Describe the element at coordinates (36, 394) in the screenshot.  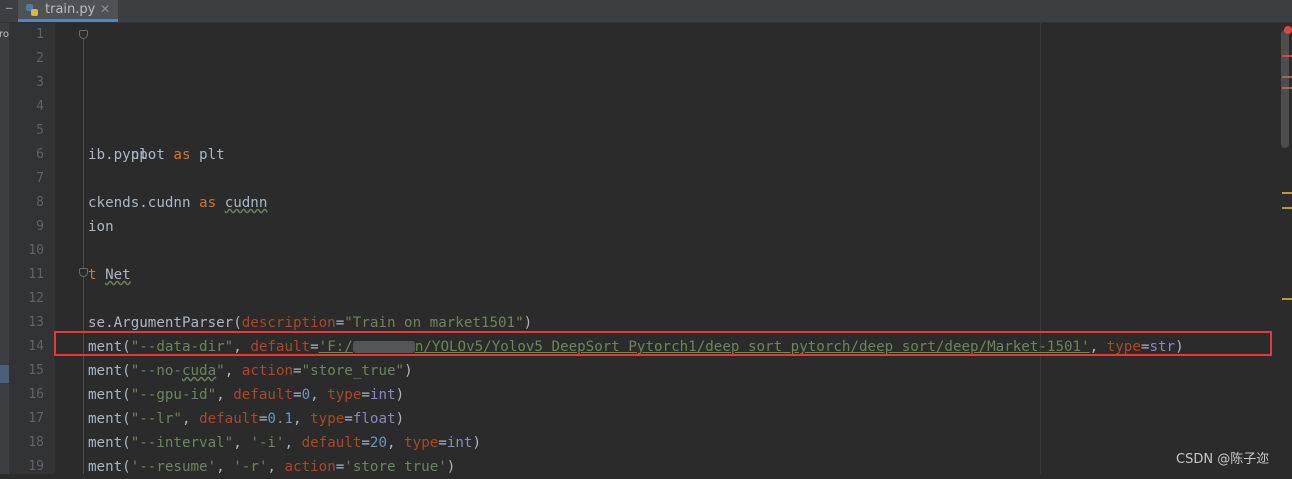
I see `line-number: 16` at that location.